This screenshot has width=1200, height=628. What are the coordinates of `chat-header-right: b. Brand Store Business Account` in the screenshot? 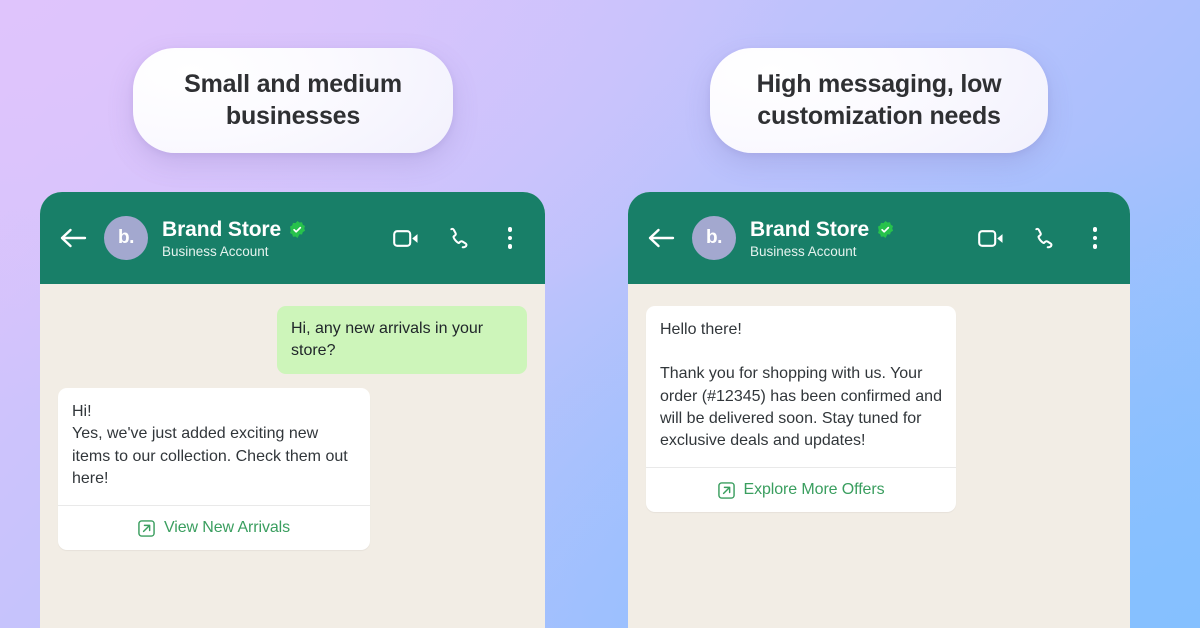 It's located at (879, 238).